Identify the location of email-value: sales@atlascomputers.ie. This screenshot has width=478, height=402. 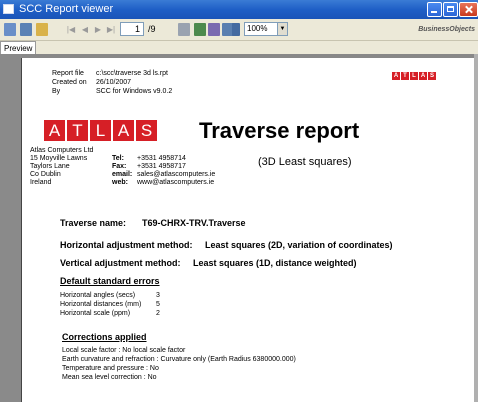
(176, 174).